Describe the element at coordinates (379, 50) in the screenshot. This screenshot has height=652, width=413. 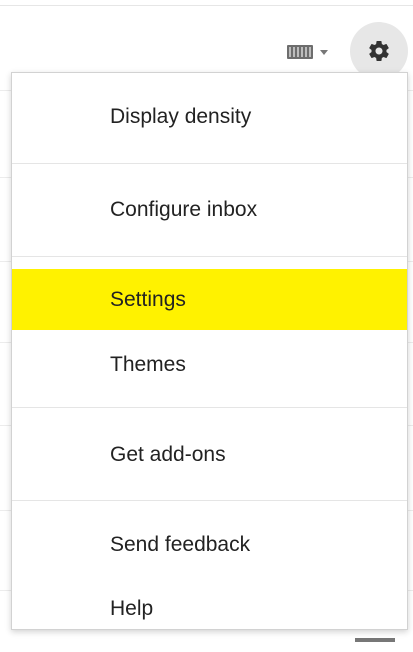
I see `gear-icon` at that location.